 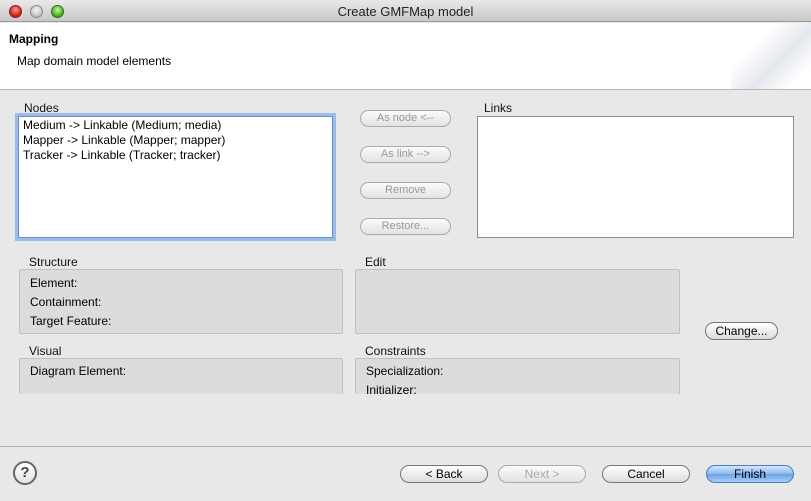 I want to click on structure-group: Element: Containment: Target Feature:, so click(x=181, y=301).